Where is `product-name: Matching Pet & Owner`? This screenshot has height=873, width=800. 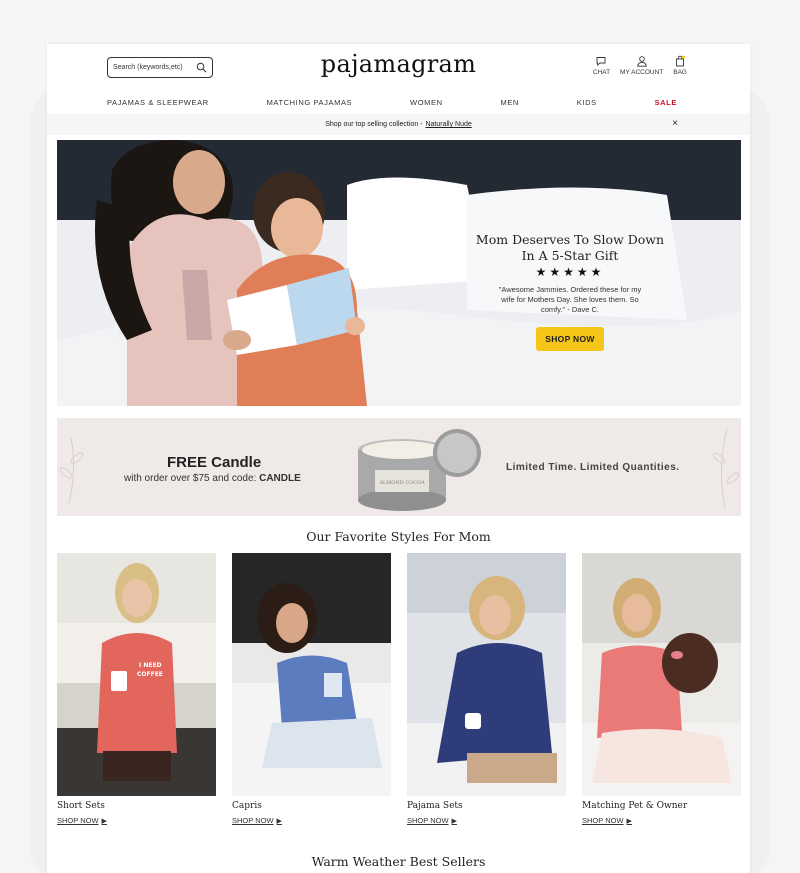
product-name: Matching Pet & Owner is located at coordinates (661, 806).